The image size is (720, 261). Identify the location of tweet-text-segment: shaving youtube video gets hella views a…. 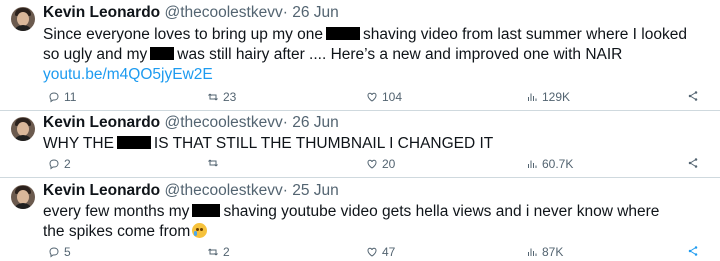
(441, 211).